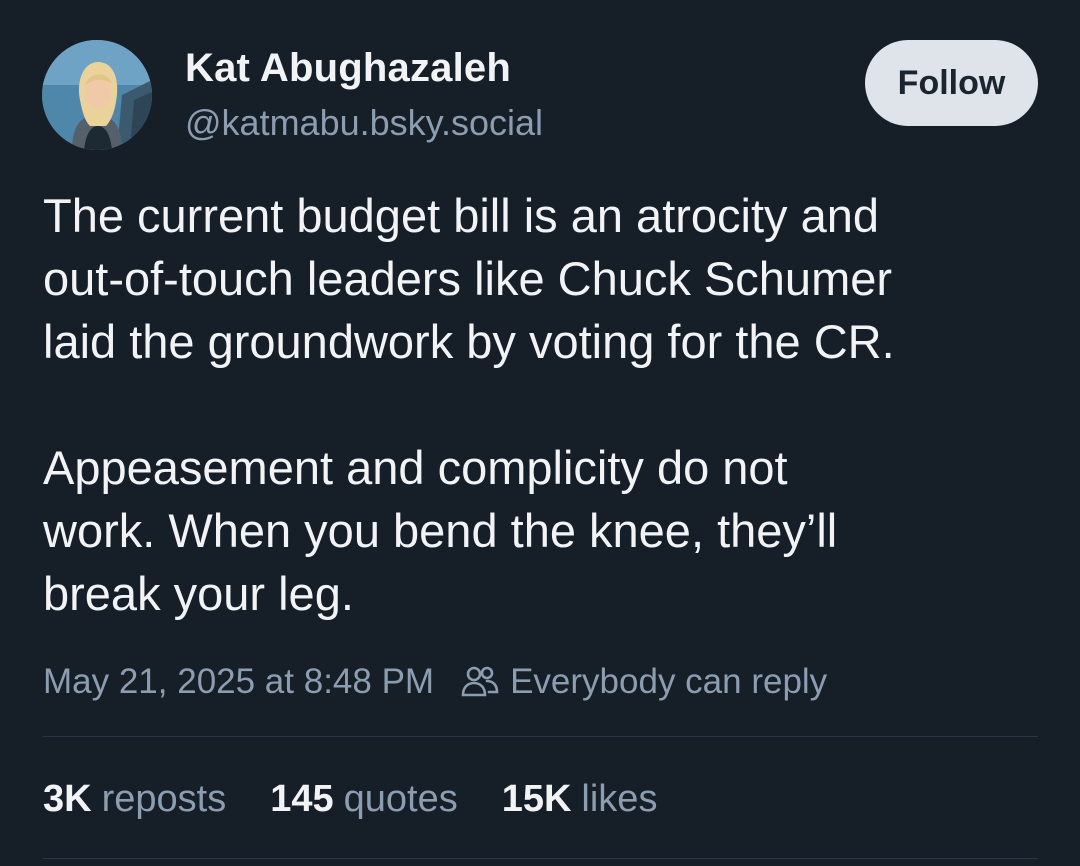  What do you see at coordinates (348, 68) in the screenshot?
I see `author-display-name: Kat Abughazaleh` at bounding box center [348, 68].